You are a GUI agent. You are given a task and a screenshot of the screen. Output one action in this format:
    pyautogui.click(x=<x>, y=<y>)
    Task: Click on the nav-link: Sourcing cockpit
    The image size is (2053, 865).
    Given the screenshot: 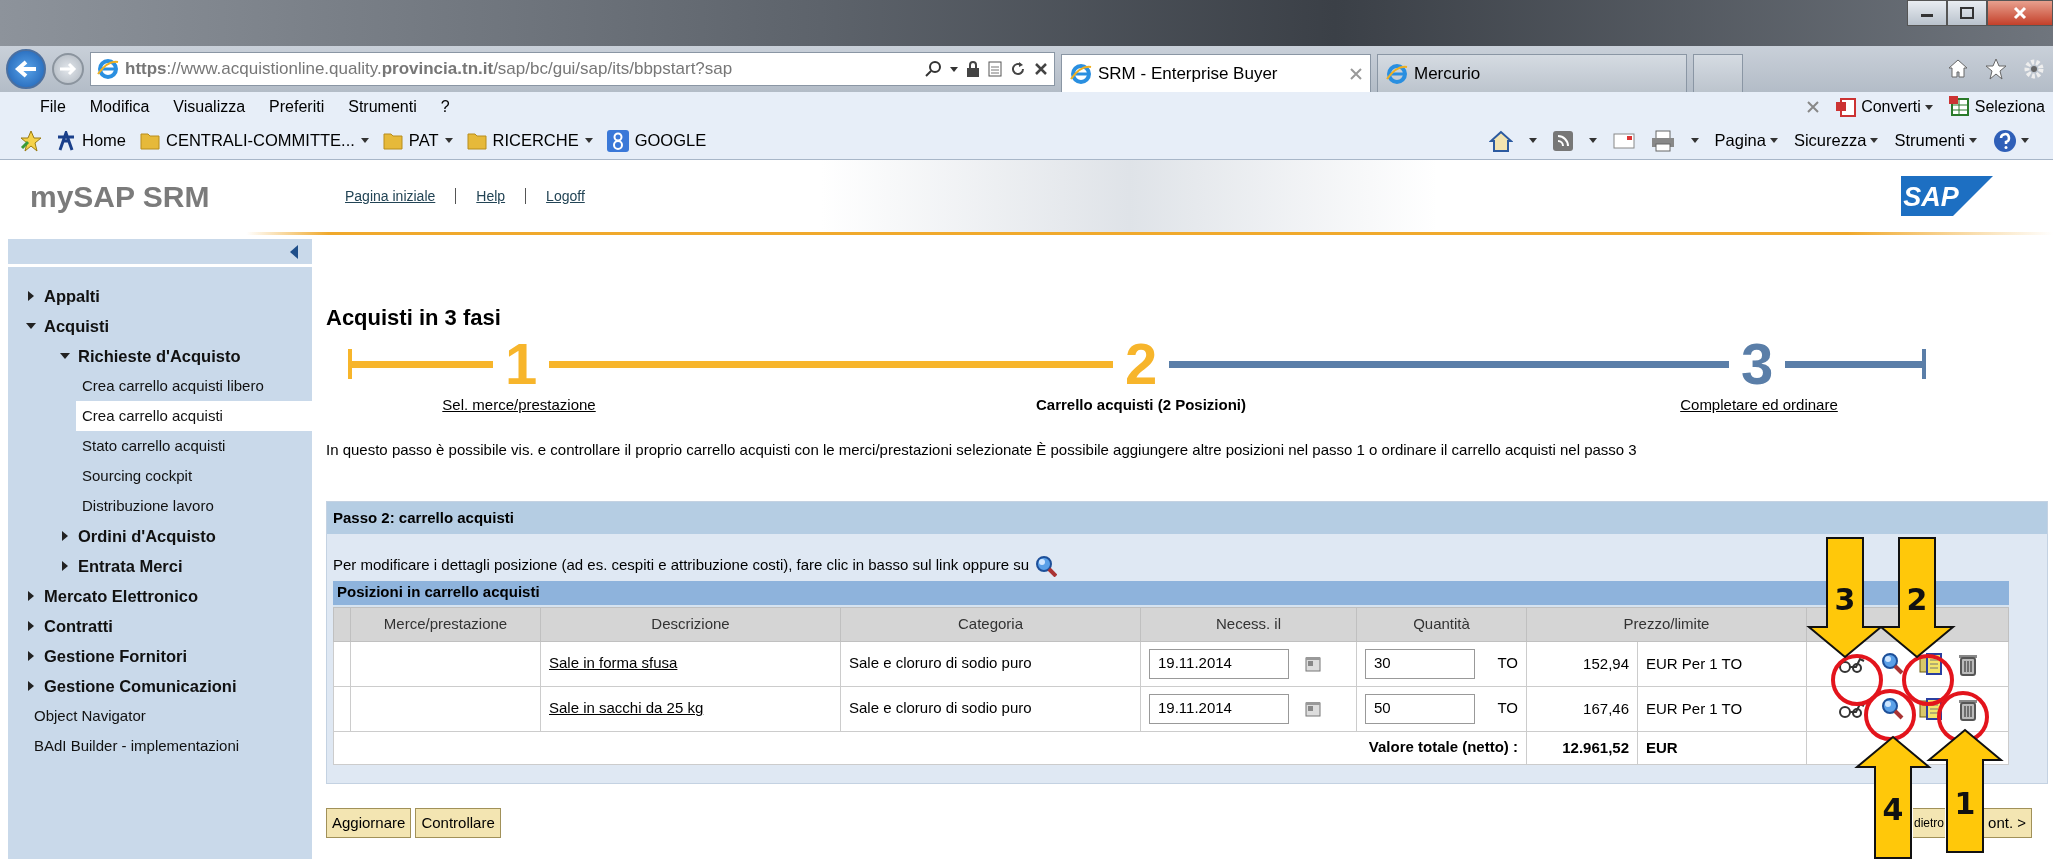 What is the action you would take?
    pyautogui.click(x=194, y=476)
    